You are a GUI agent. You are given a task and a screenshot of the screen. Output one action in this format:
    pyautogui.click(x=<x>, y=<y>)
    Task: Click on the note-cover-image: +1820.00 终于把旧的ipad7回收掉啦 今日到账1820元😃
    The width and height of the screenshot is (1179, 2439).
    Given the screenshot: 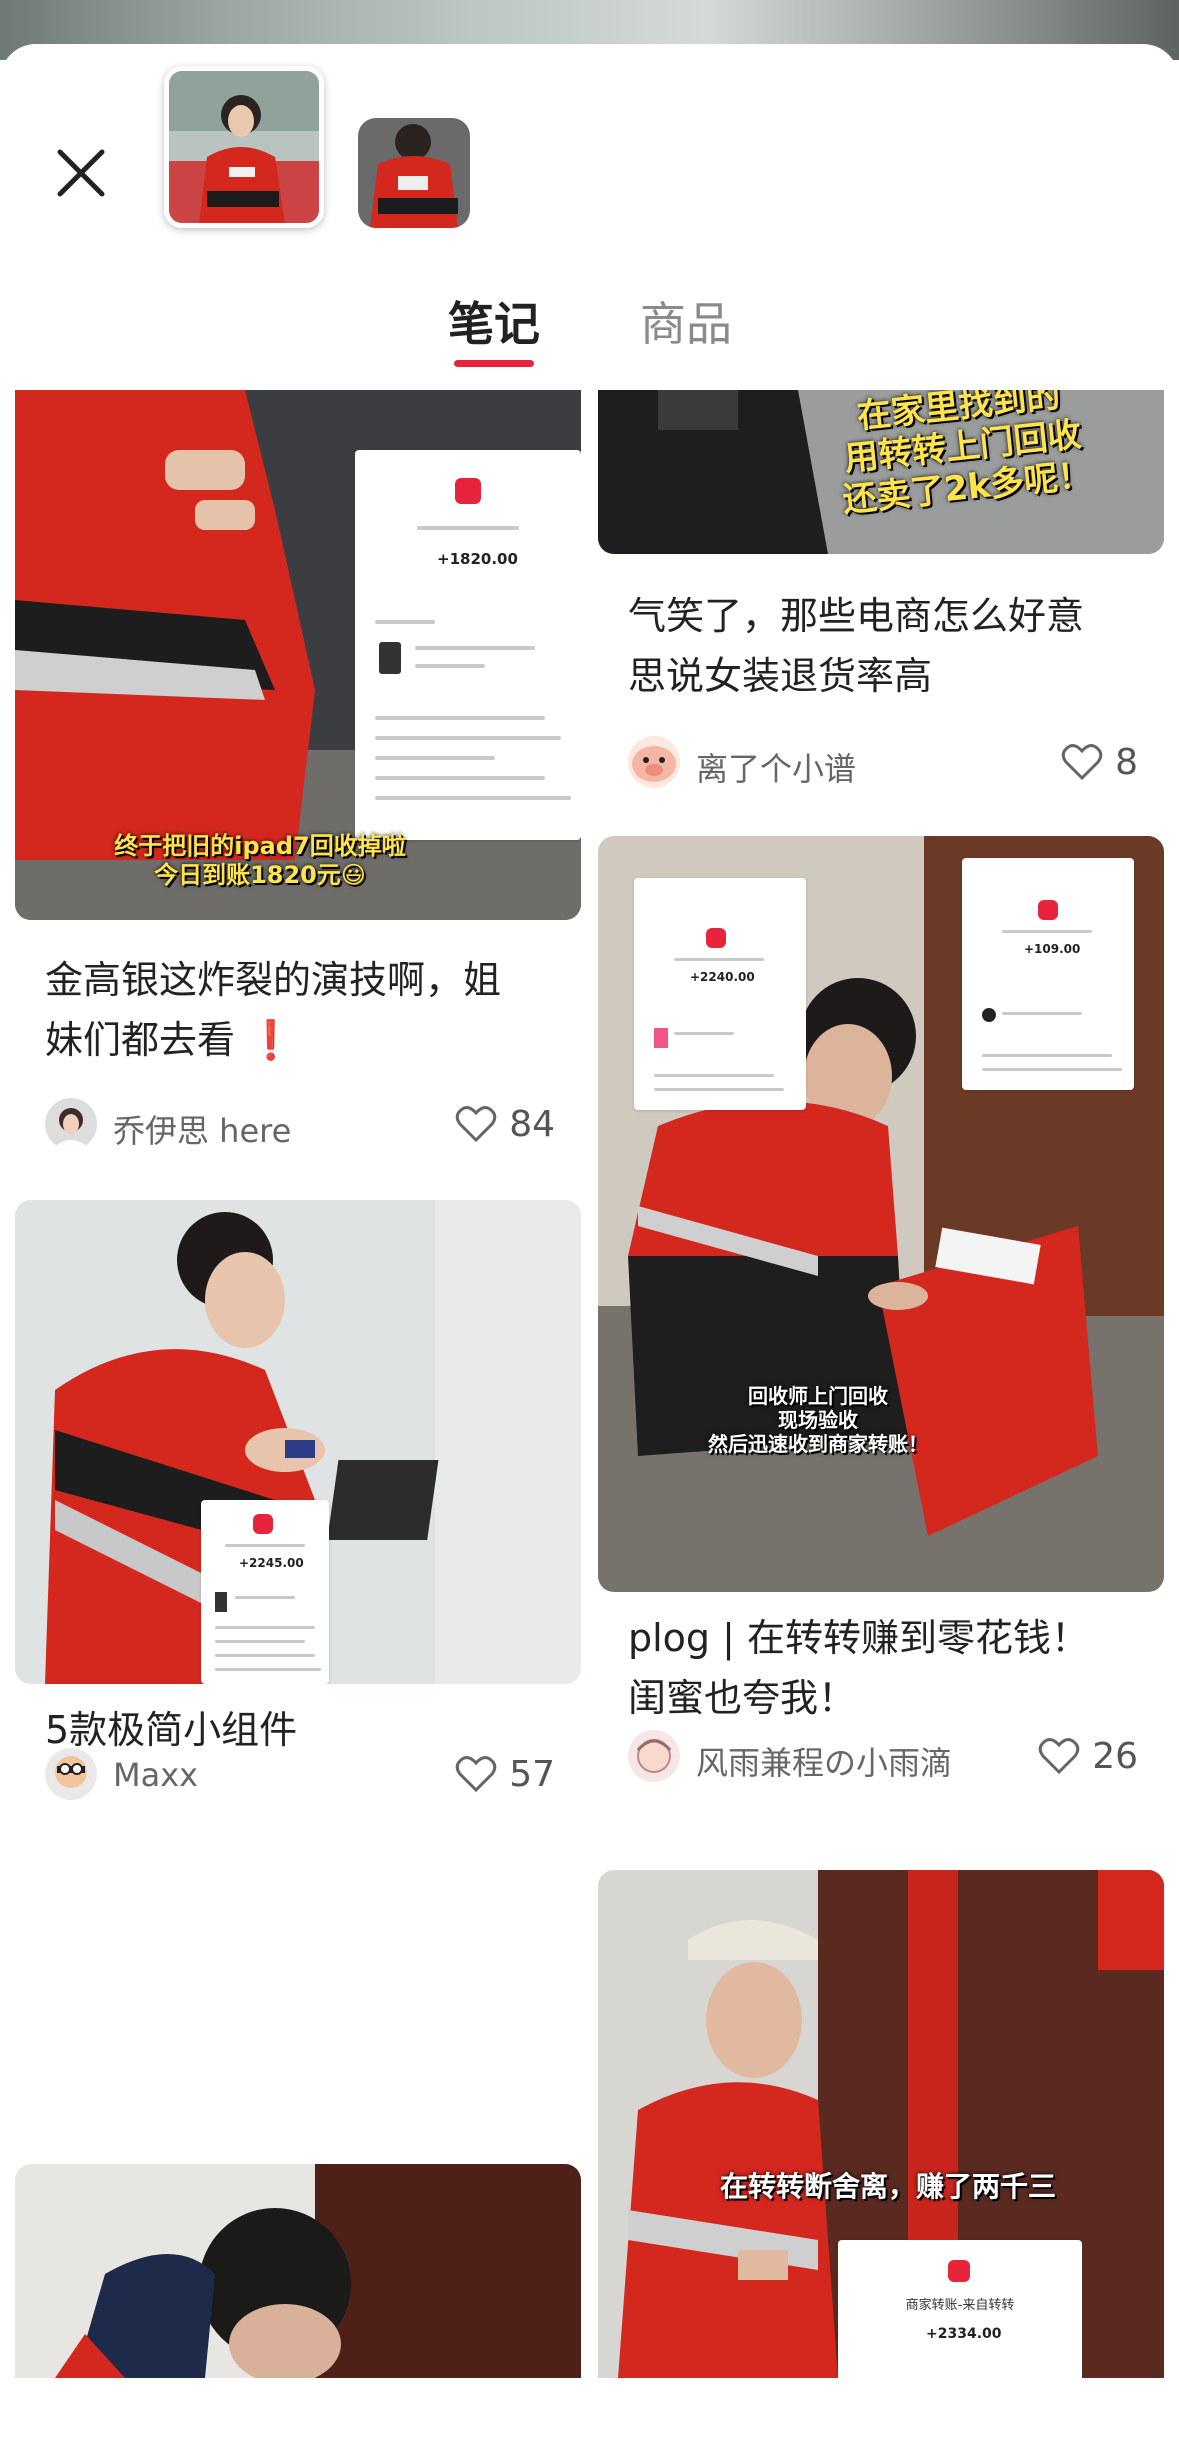 What is the action you would take?
    pyautogui.click(x=298, y=655)
    